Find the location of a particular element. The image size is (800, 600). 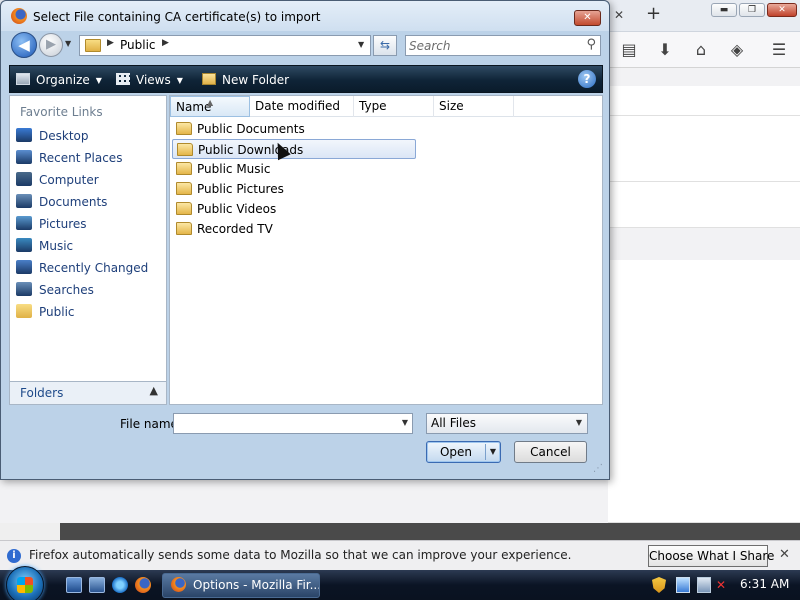

internet-explorer-icon is located at coordinates (120, 585).